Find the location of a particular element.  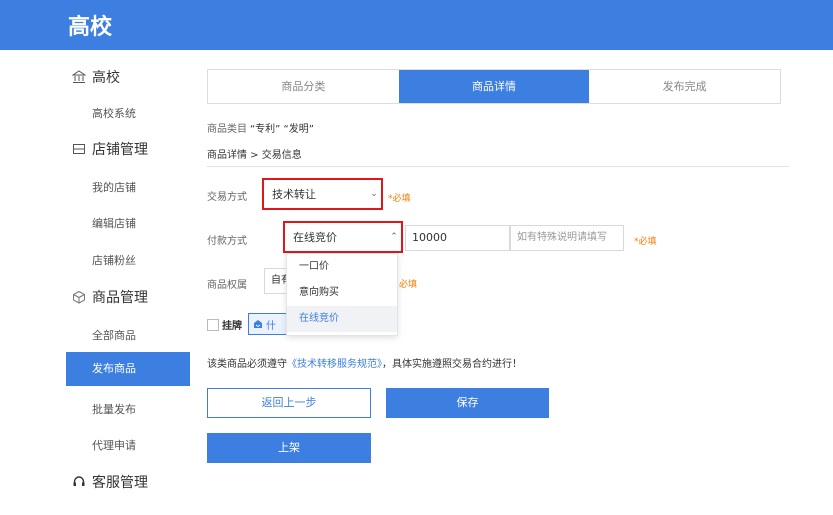

back-button: 返回上一步 is located at coordinates (289, 403).